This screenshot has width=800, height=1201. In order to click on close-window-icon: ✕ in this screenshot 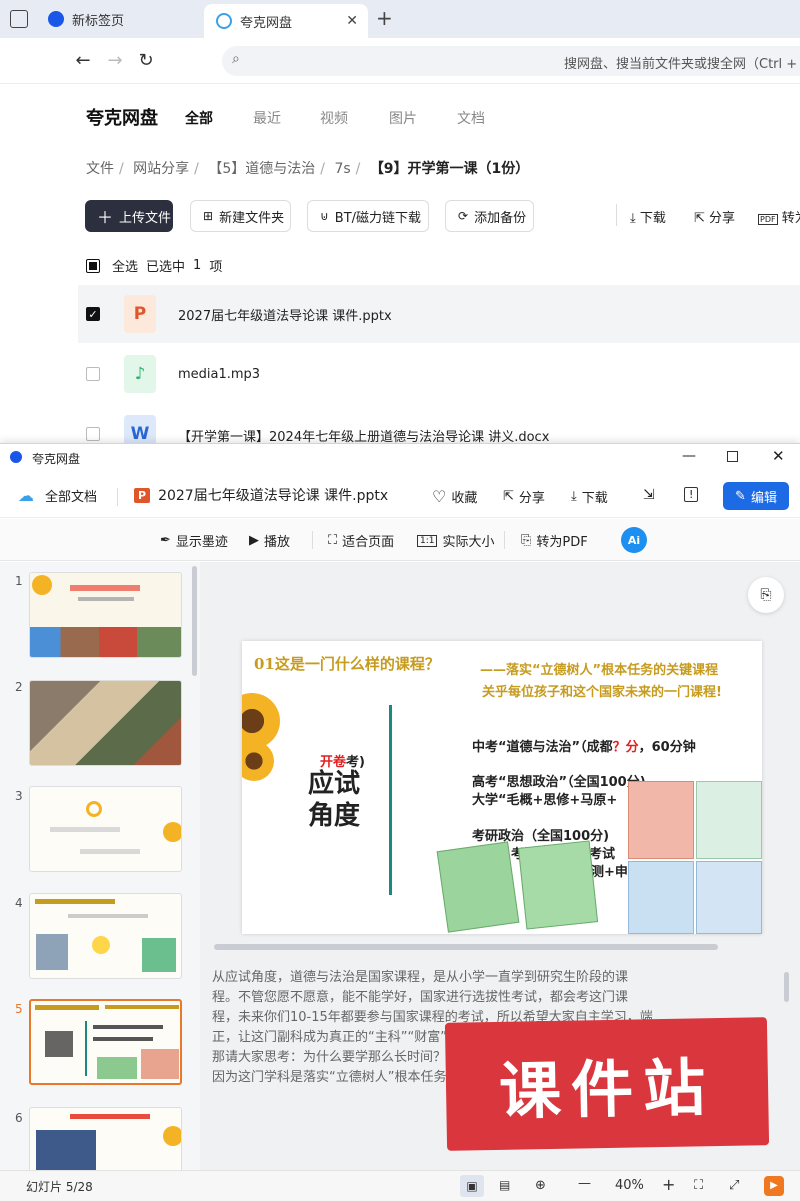, I will do `click(778, 456)`.